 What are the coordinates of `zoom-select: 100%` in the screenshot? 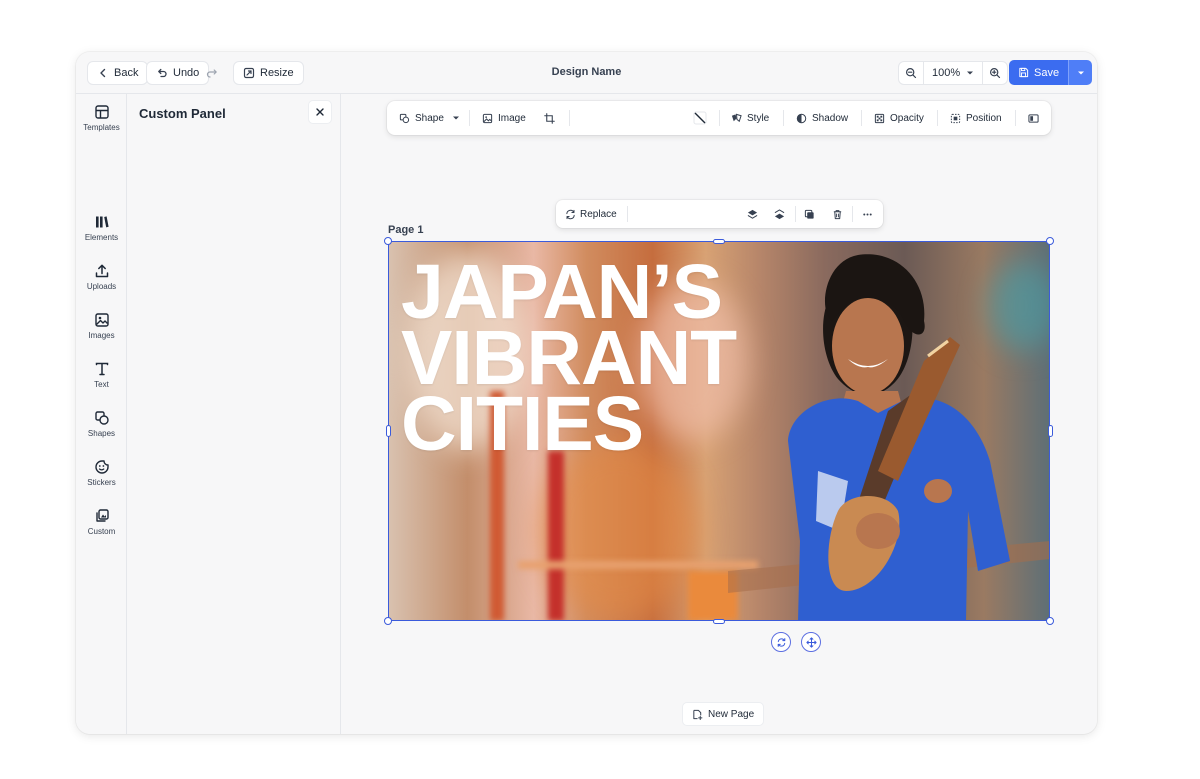 It's located at (953, 73).